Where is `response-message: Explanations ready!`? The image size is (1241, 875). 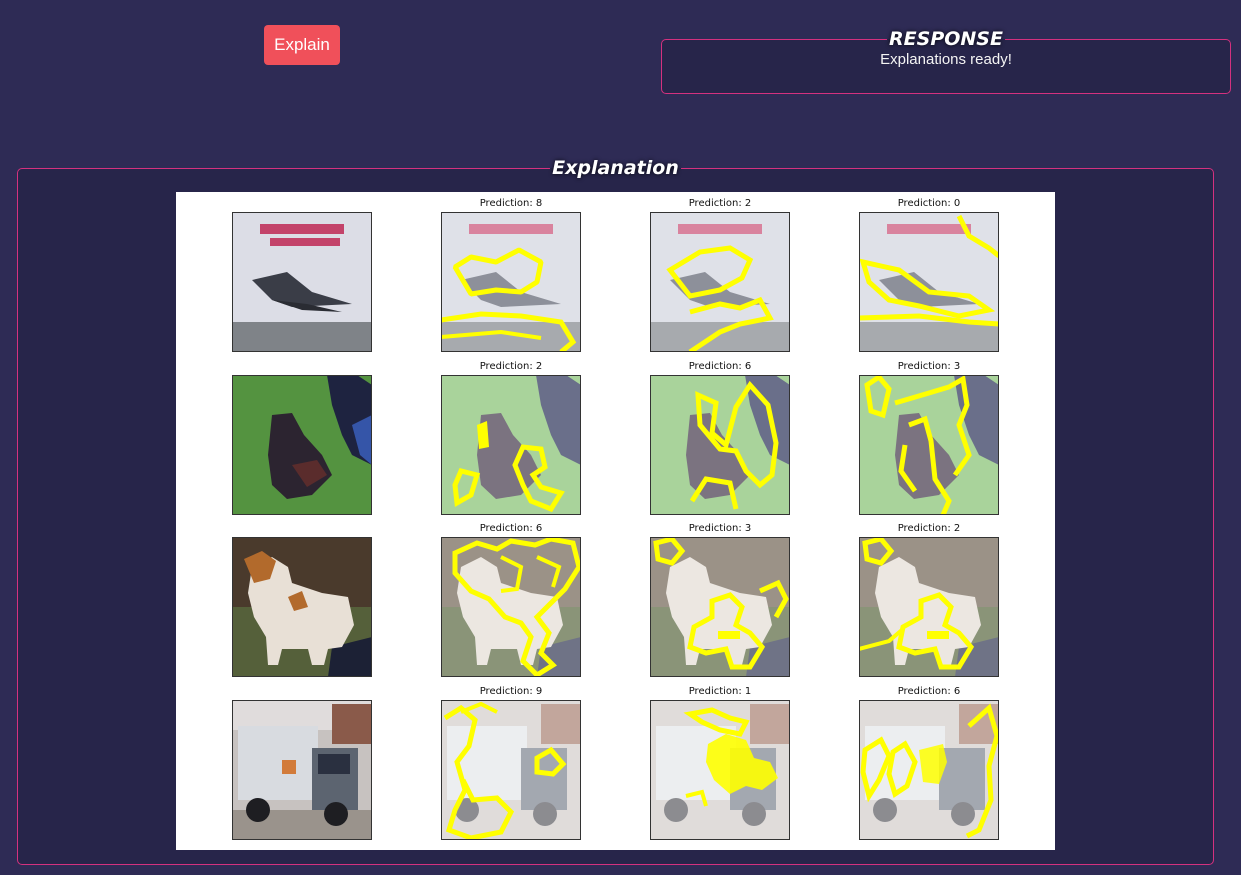
response-message: Explanations ready! is located at coordinates (946, 59).